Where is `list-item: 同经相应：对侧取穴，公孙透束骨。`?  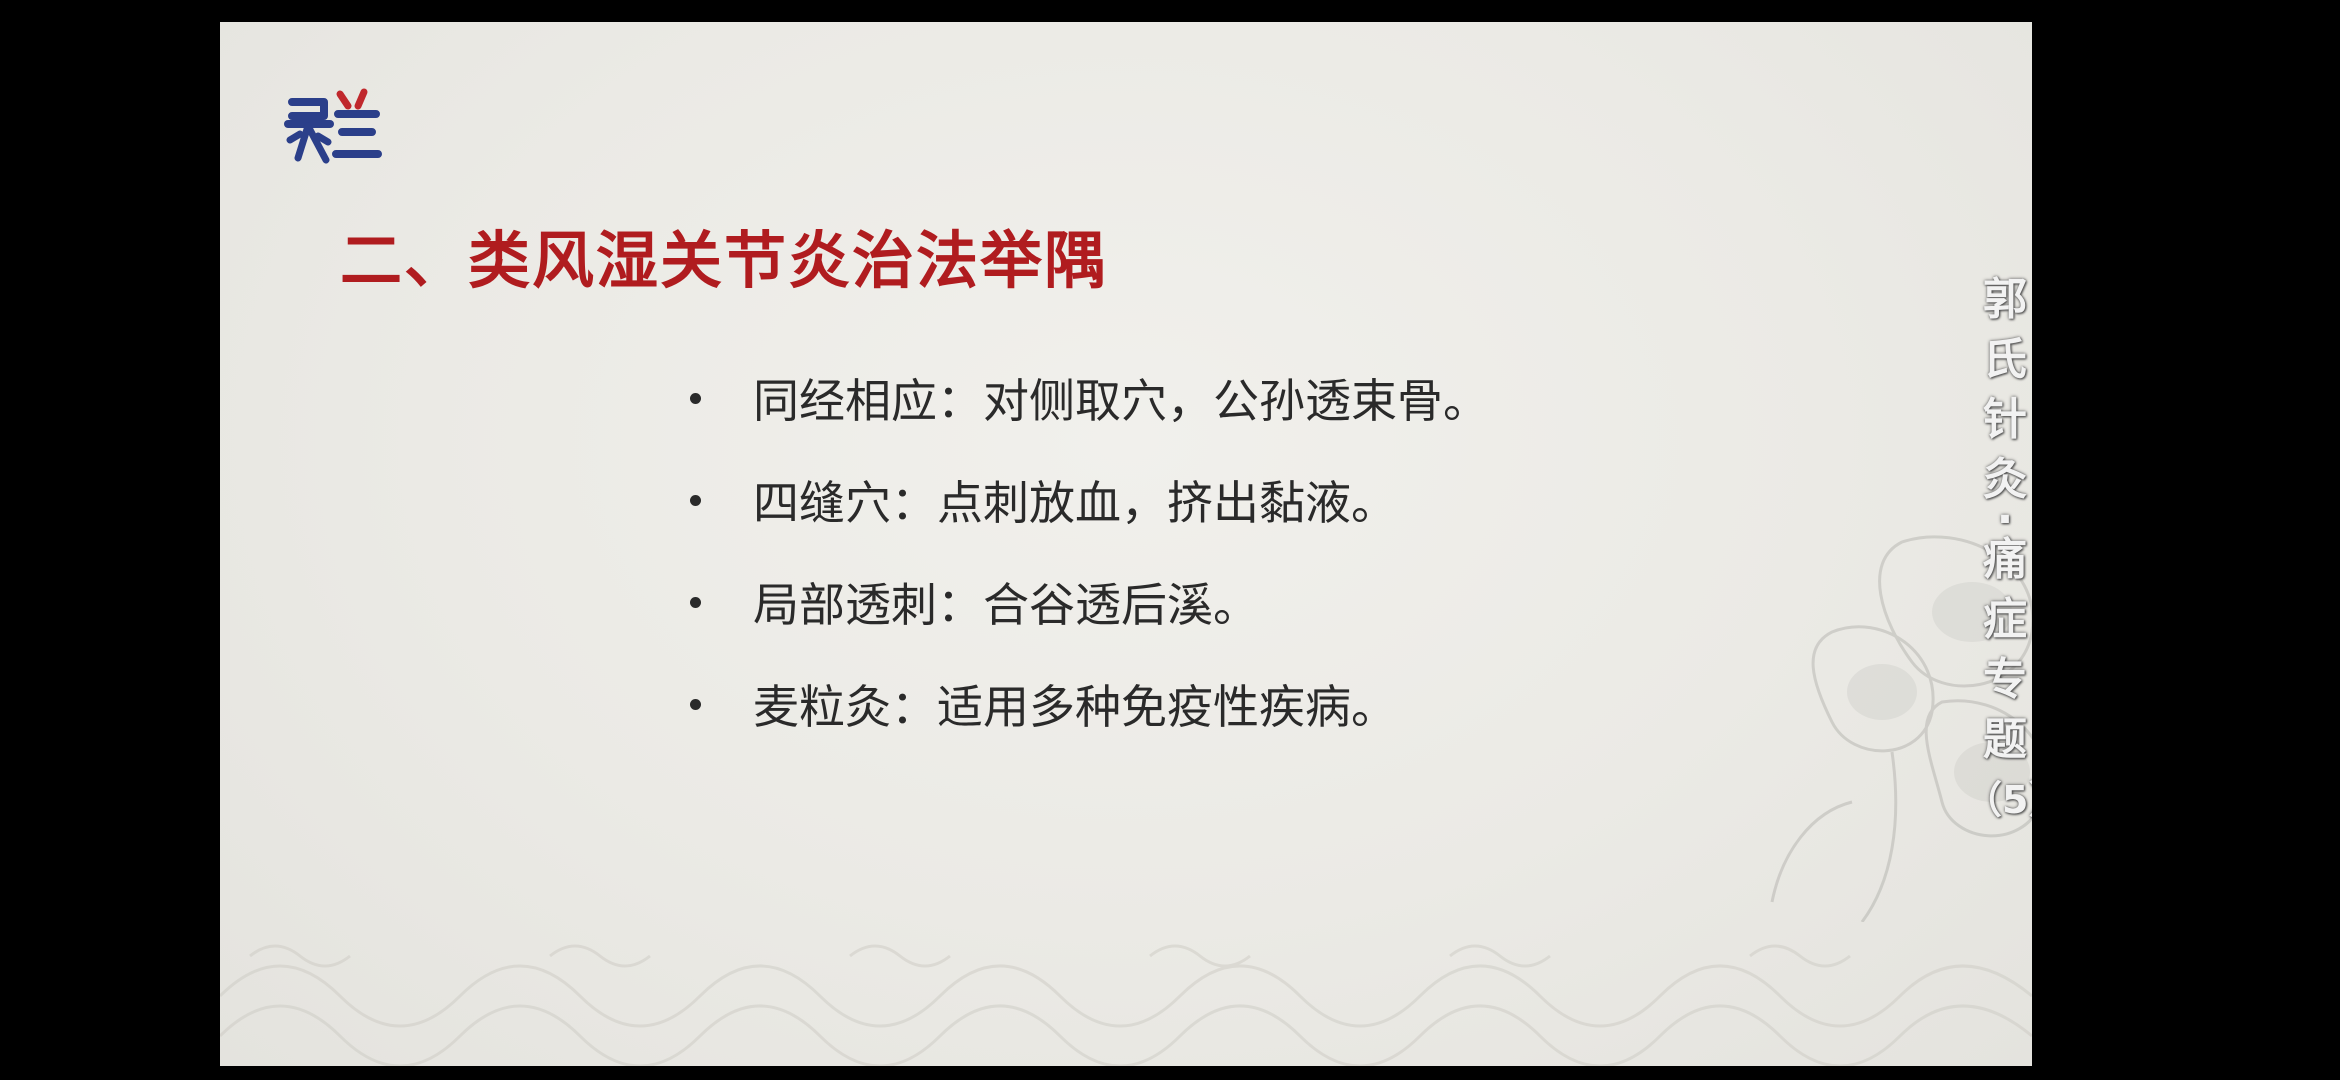
list-item: 同经相应：对侧取穴，公孙透束骨。 is located at coordinates (1089, 398).